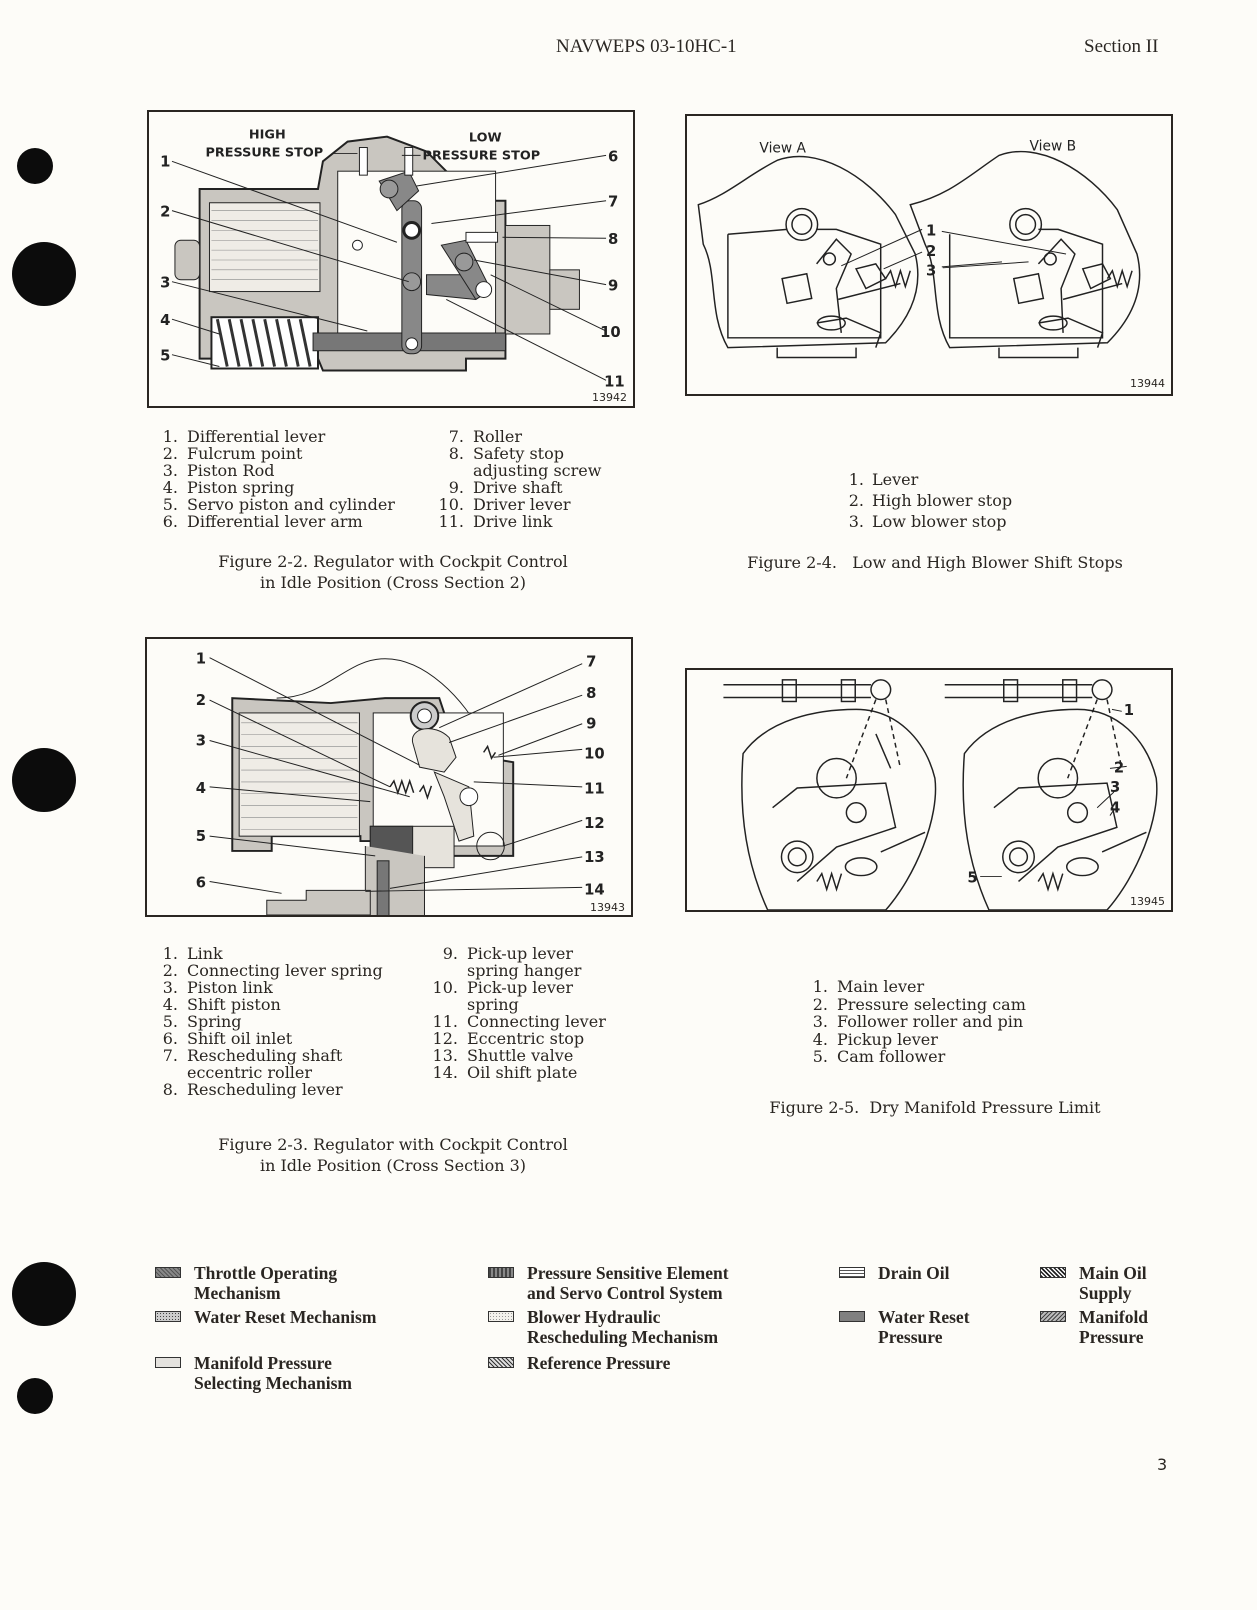 This screenshot has width=1257, height=1610. I want to click on low-pressure-stop-label-2: PRESSURE STOP, so click(482, 155).